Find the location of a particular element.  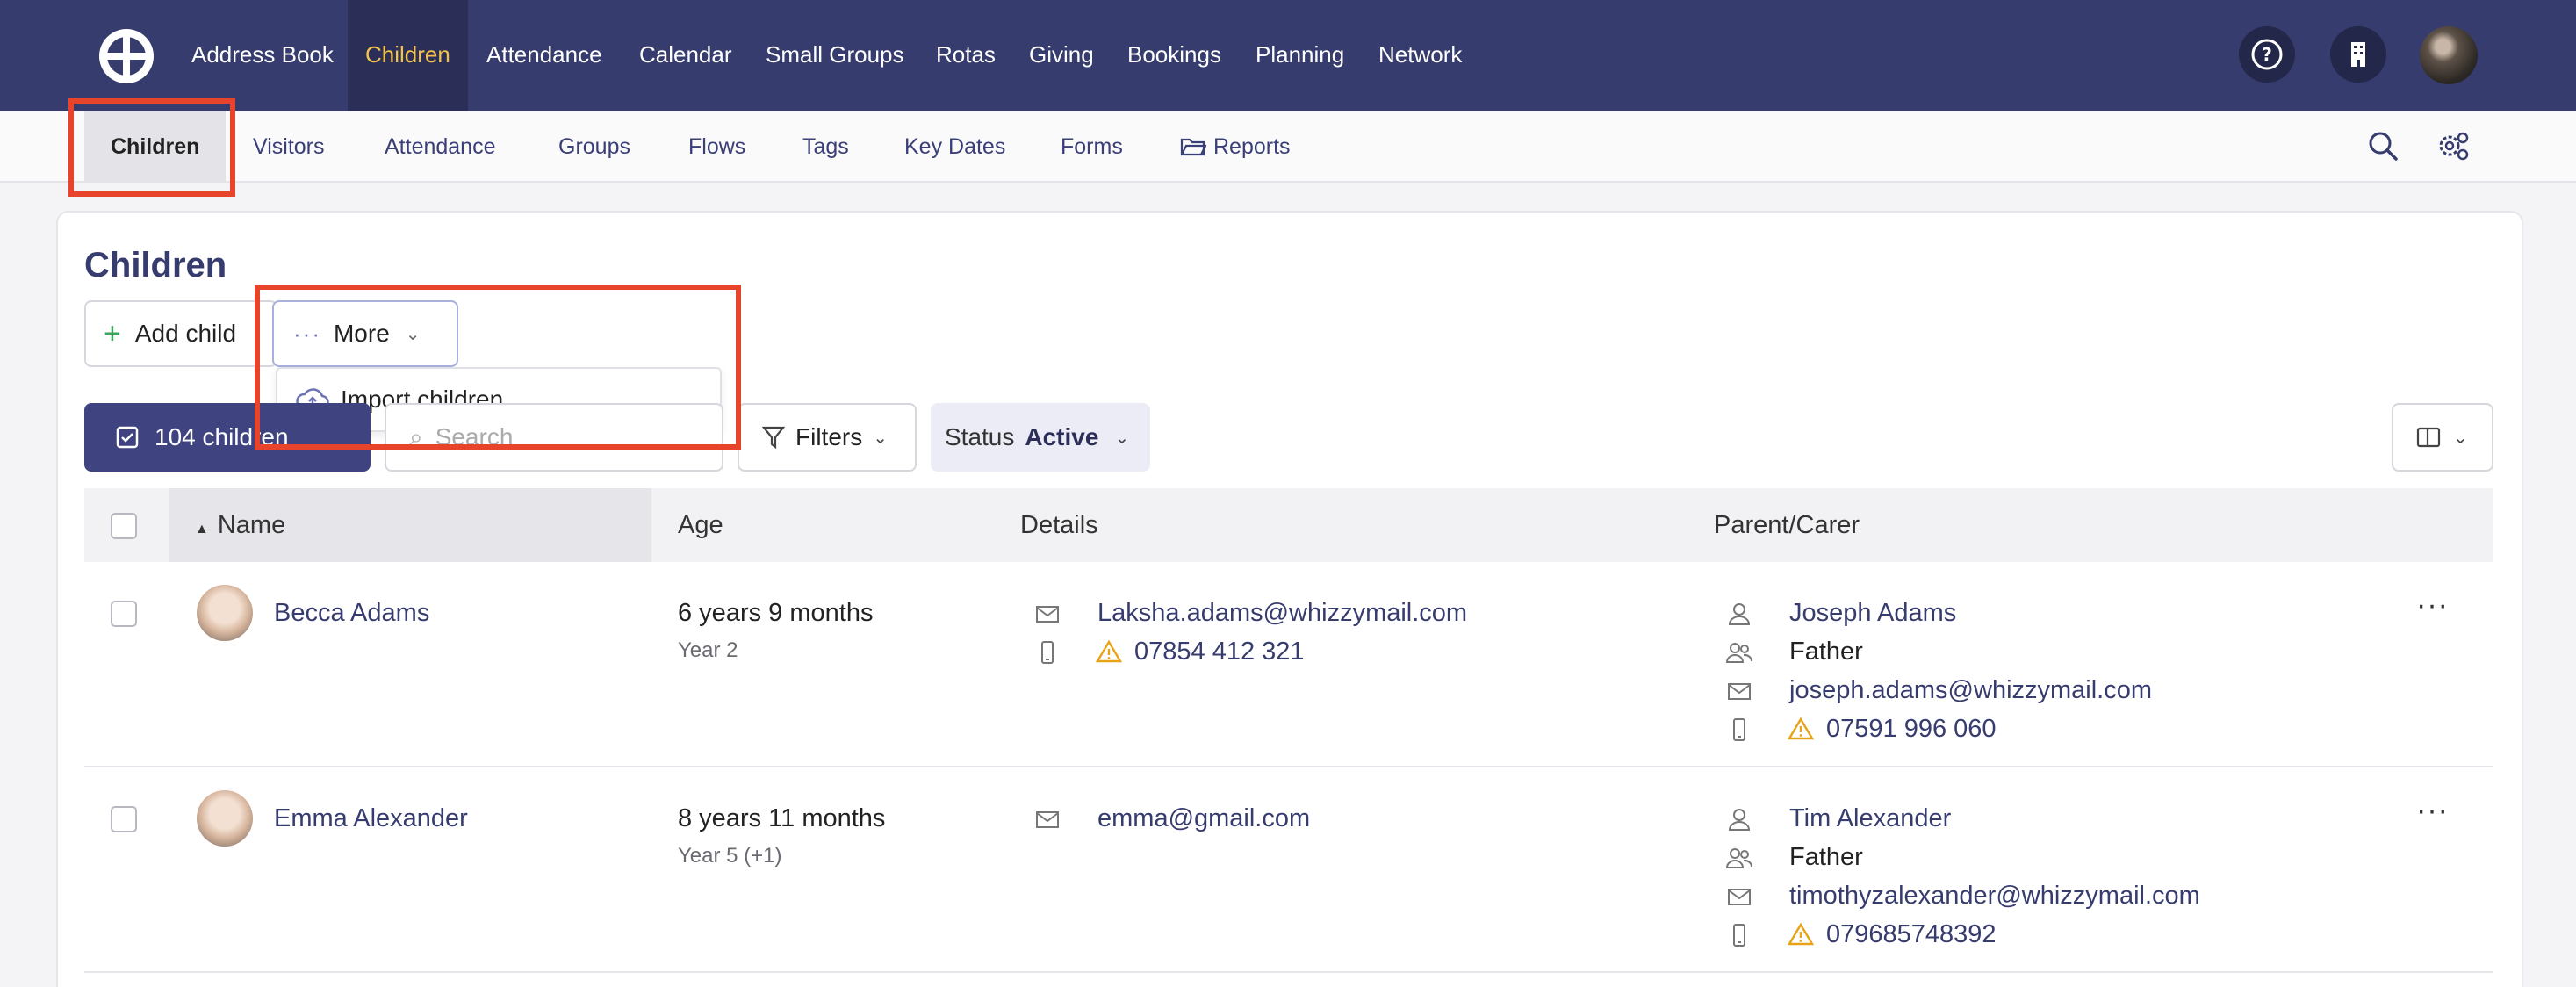

columns-icon is located at coordinates (2428, 437).